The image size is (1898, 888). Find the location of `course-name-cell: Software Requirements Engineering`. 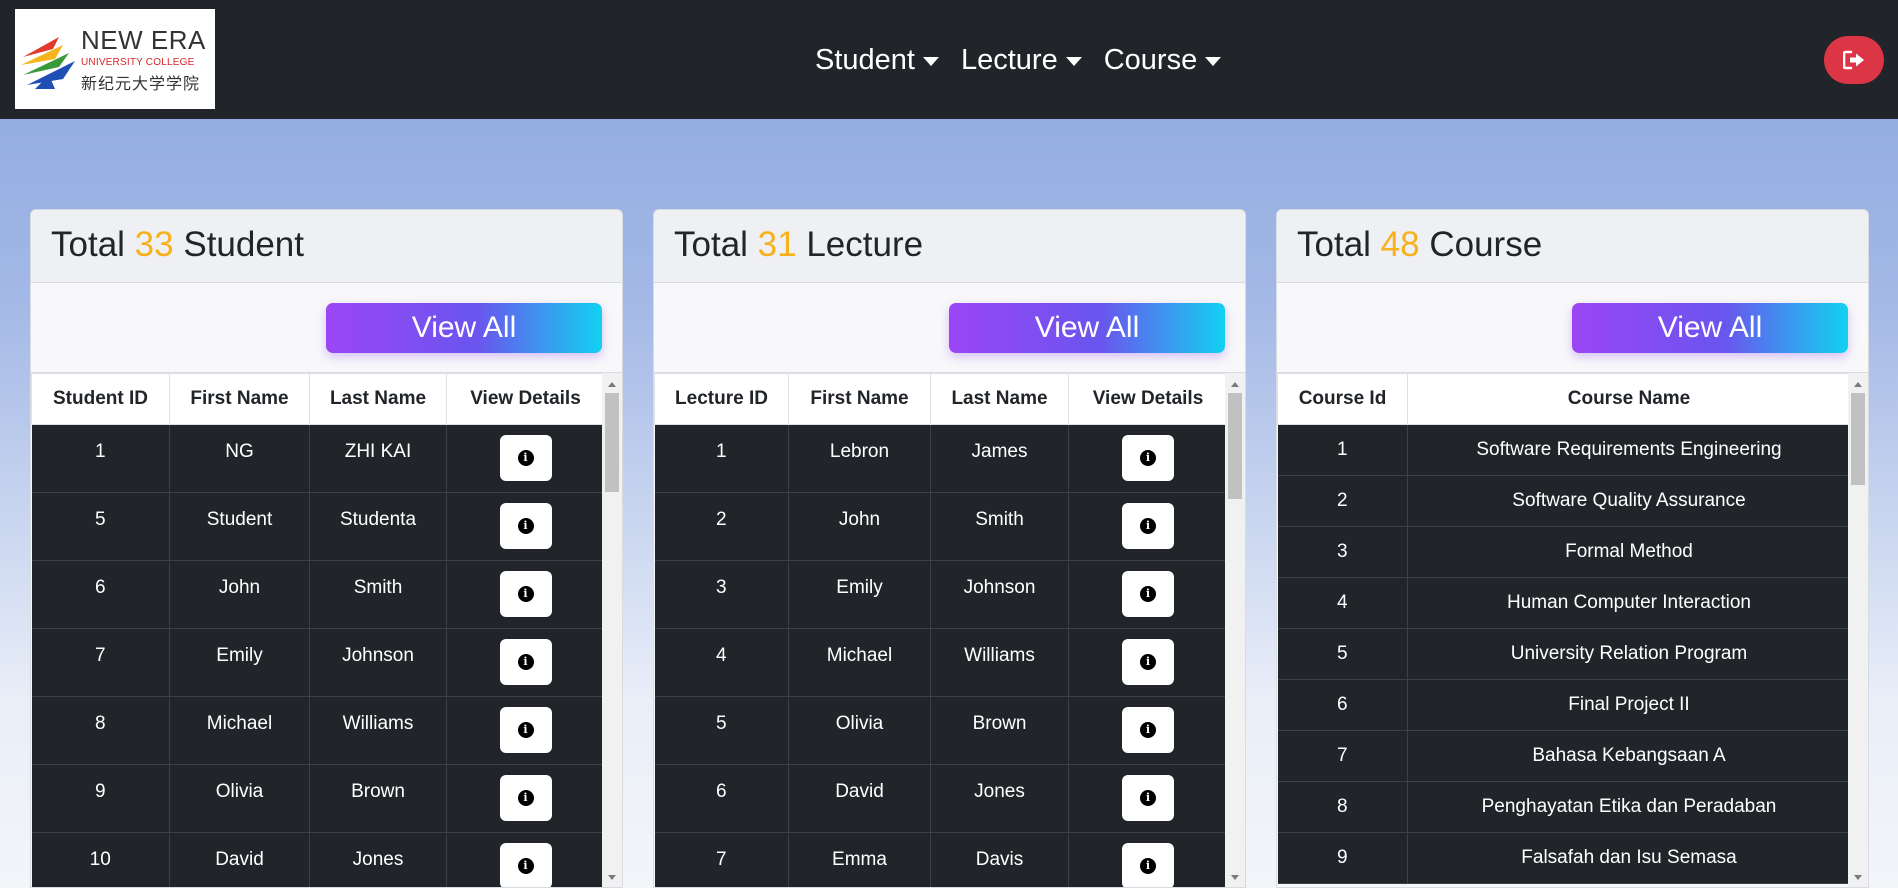

course-name-cell: Software Requirements Engineering is located at coordinates (1629, 450).